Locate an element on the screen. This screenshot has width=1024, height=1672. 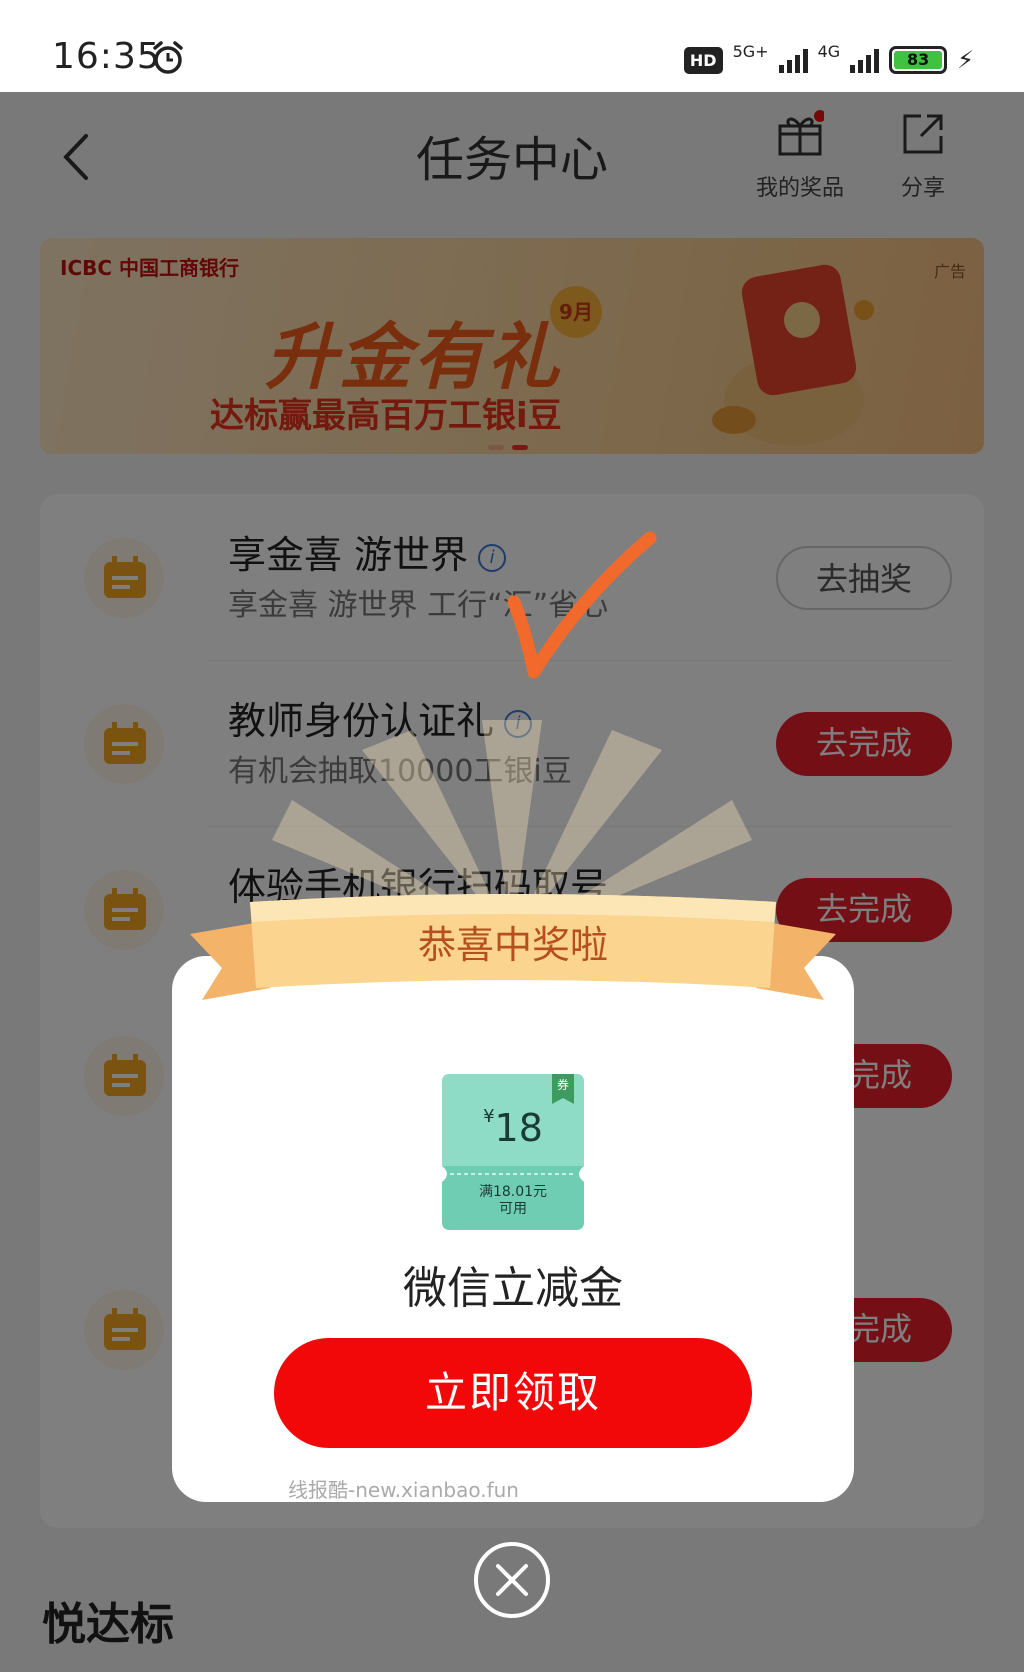
network-label-5g: 5G+ is located at coordinates (750, 51).